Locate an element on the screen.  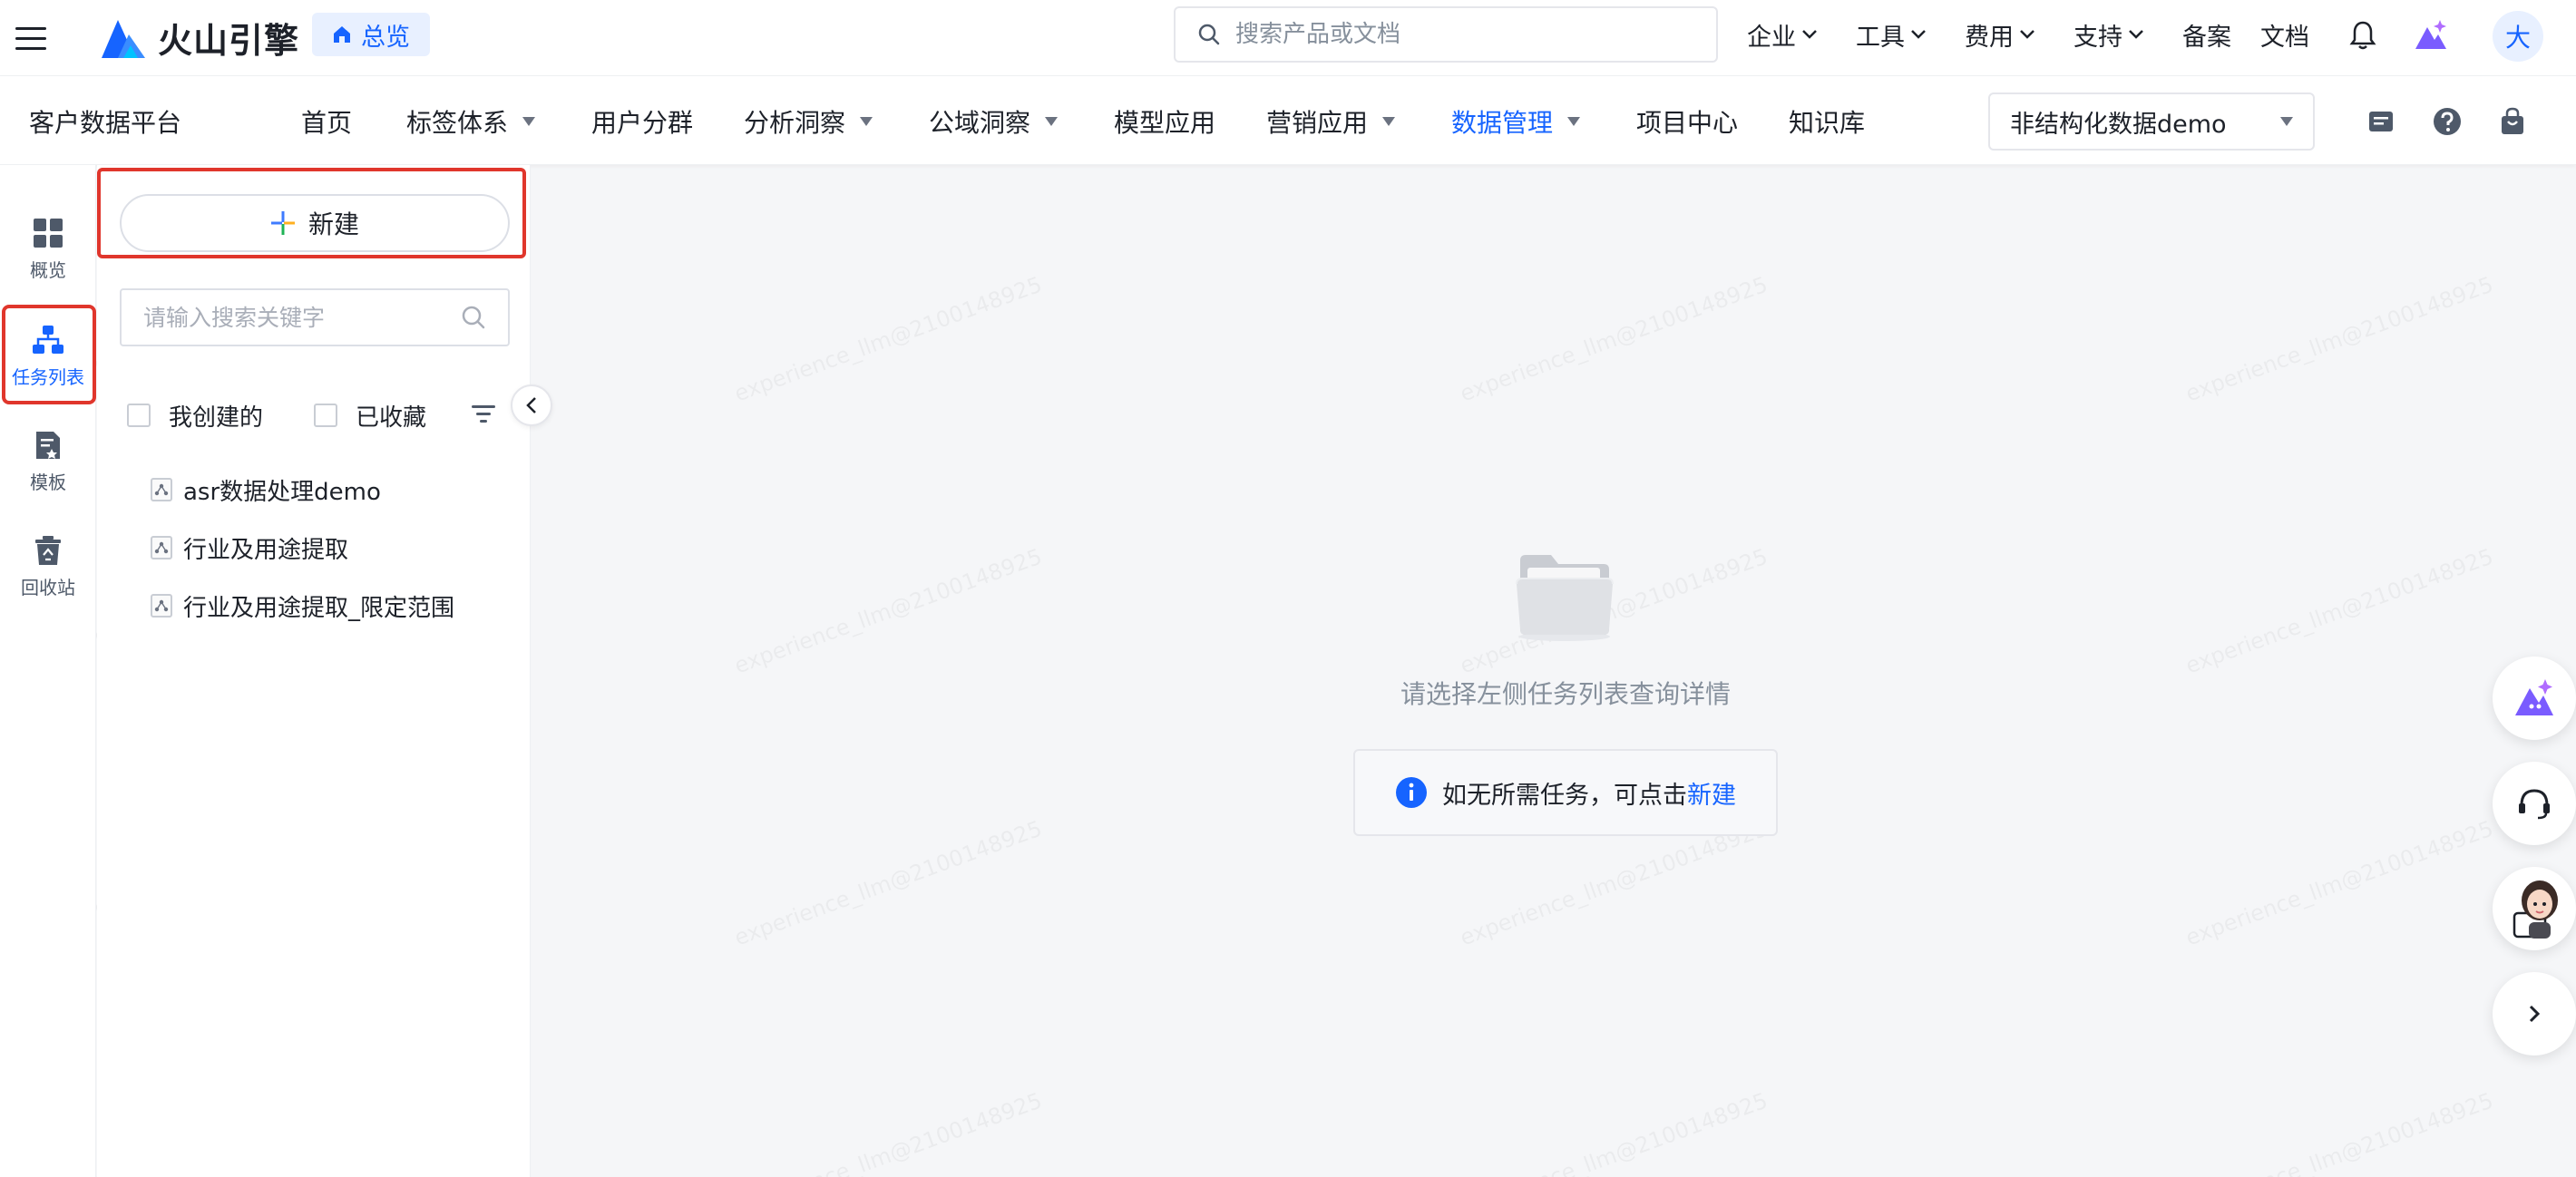
sort-filter-icon is located at coordinates (483, 414).